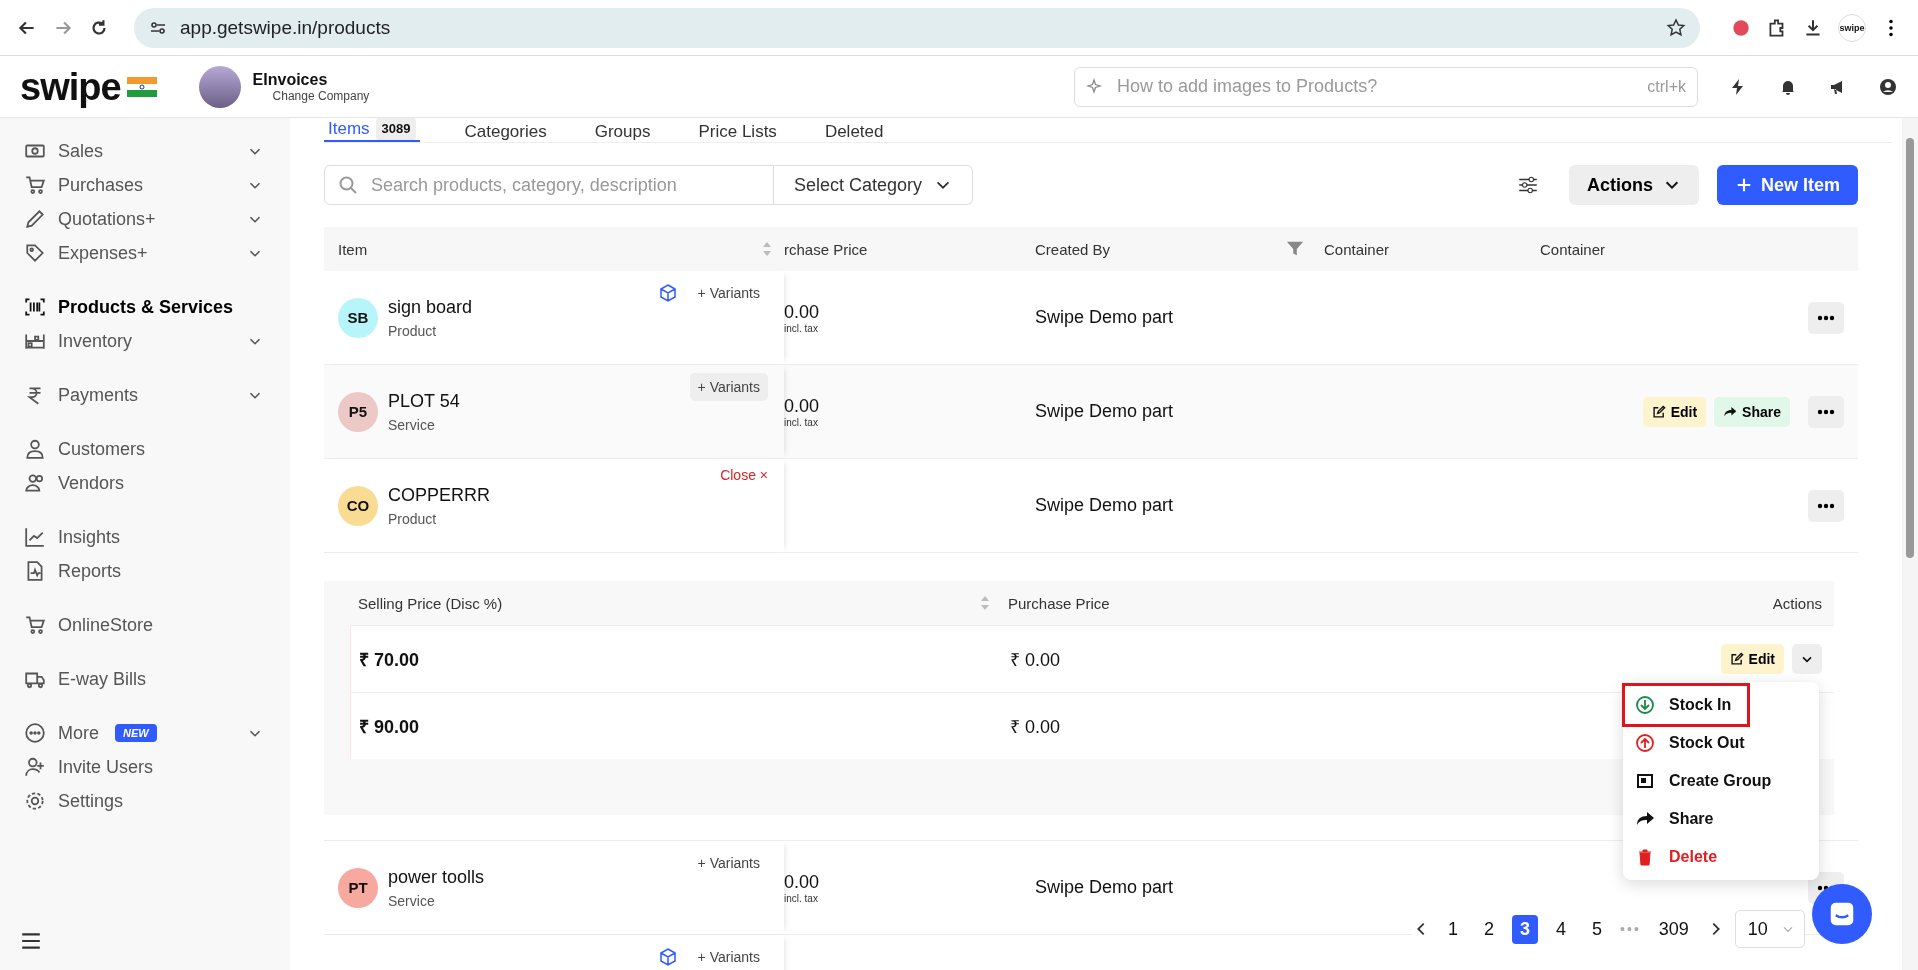 Image resolution: width=1918 pixels, height=970 pixels. What do you see at coordinates (157, 625) in the screenshot?
I see `sidebar-item: OnlineStore` at bounding box center [157, 625].